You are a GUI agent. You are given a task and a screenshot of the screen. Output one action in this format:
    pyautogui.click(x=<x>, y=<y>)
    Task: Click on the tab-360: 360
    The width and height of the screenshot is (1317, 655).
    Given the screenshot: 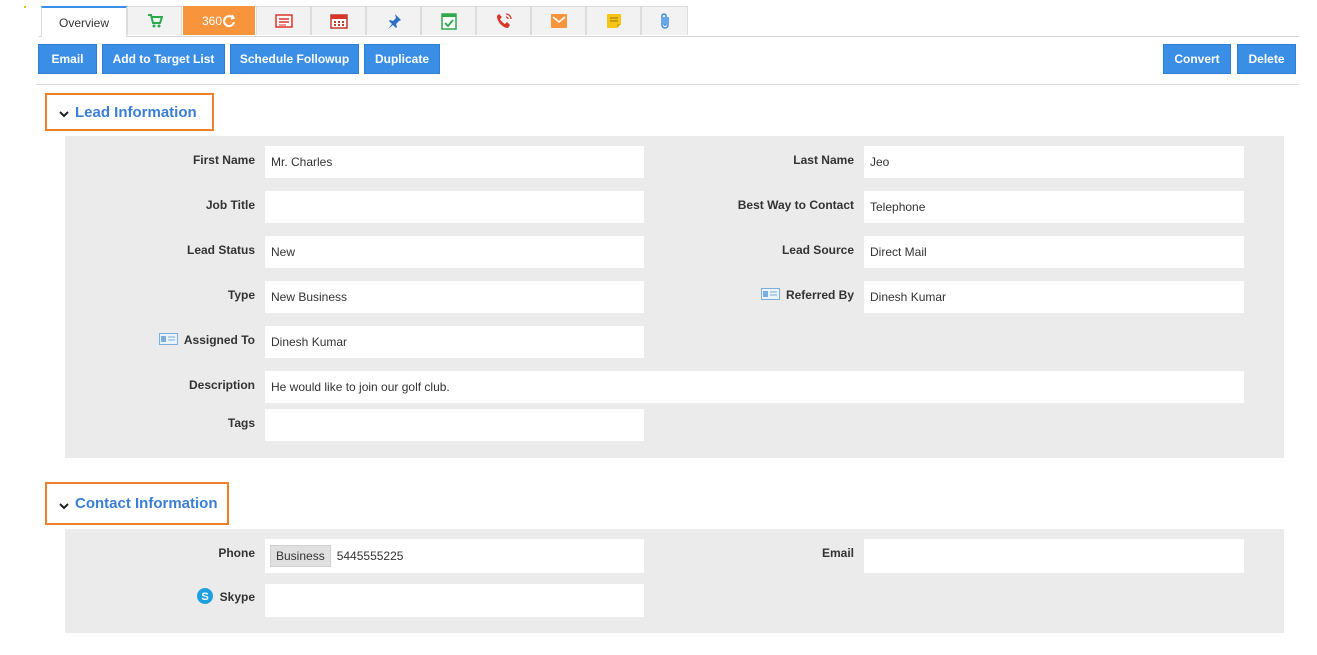 What is the action you would take?
    pyautogui.click(x=219, y=20)
    